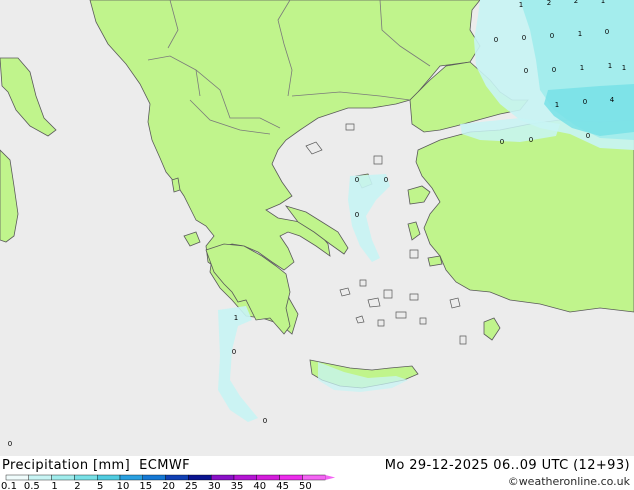 Image resolution: width=634 pixels, height=490 pixels. Describe the element at coordinates (145, 485) in the screenshot. I see `legend-label: 15` at that location.